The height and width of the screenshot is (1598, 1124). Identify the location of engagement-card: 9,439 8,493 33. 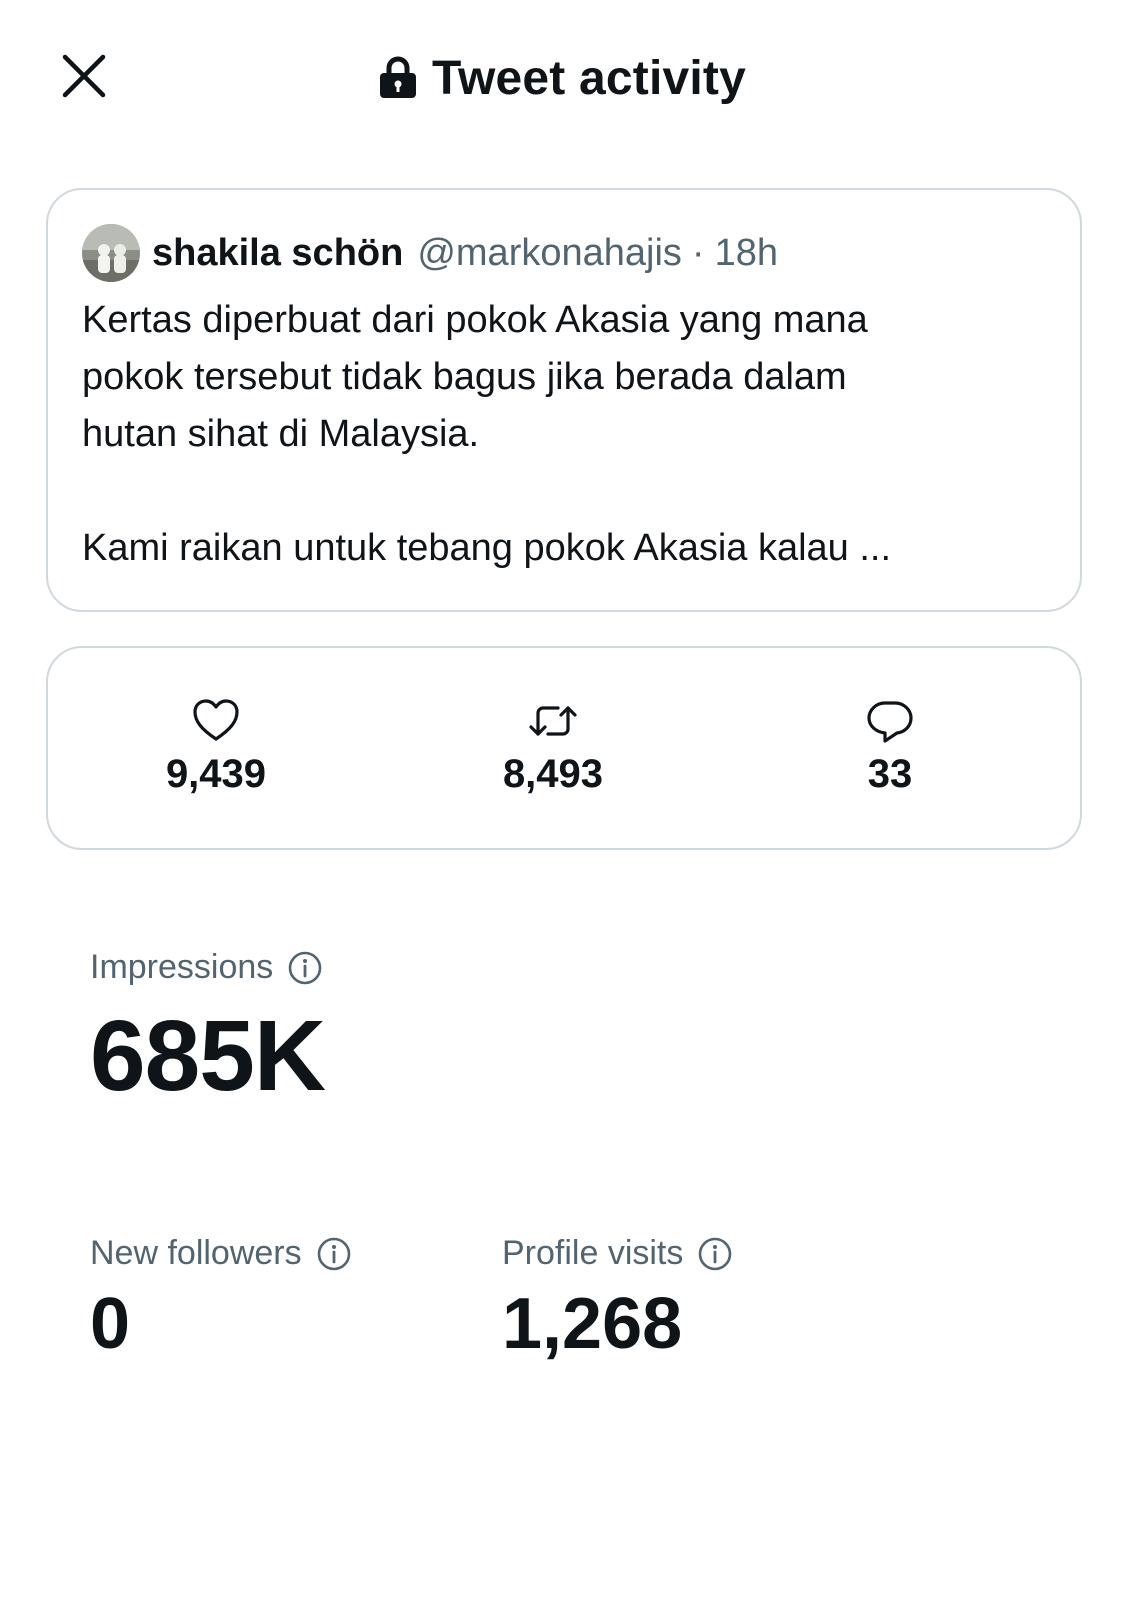
(564, 748).